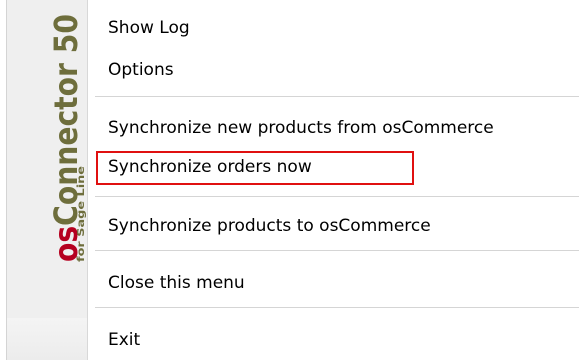  I want to click on menu-item-sync-orders-now: Synchronize orders now, so click(210, 167).